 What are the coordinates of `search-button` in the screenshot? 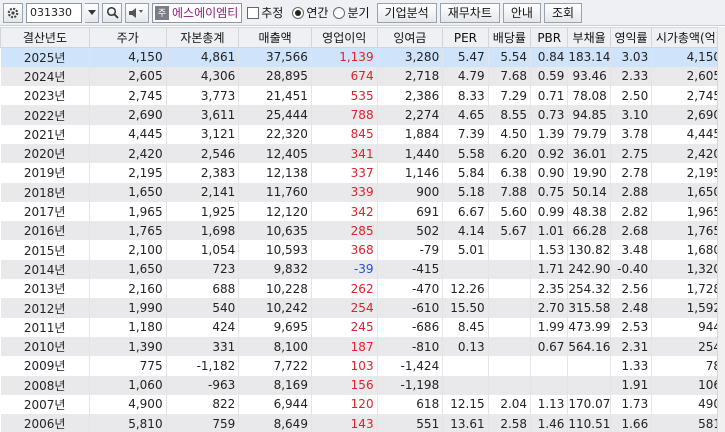 It's located at (112, 12).